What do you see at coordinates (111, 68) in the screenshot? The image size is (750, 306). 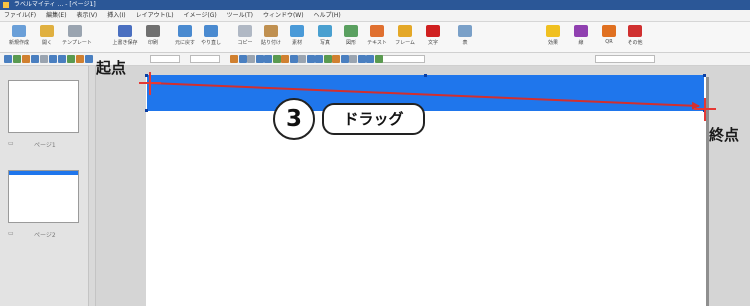 I see `start-point-label: 起点` at bounding box center [111, 68].